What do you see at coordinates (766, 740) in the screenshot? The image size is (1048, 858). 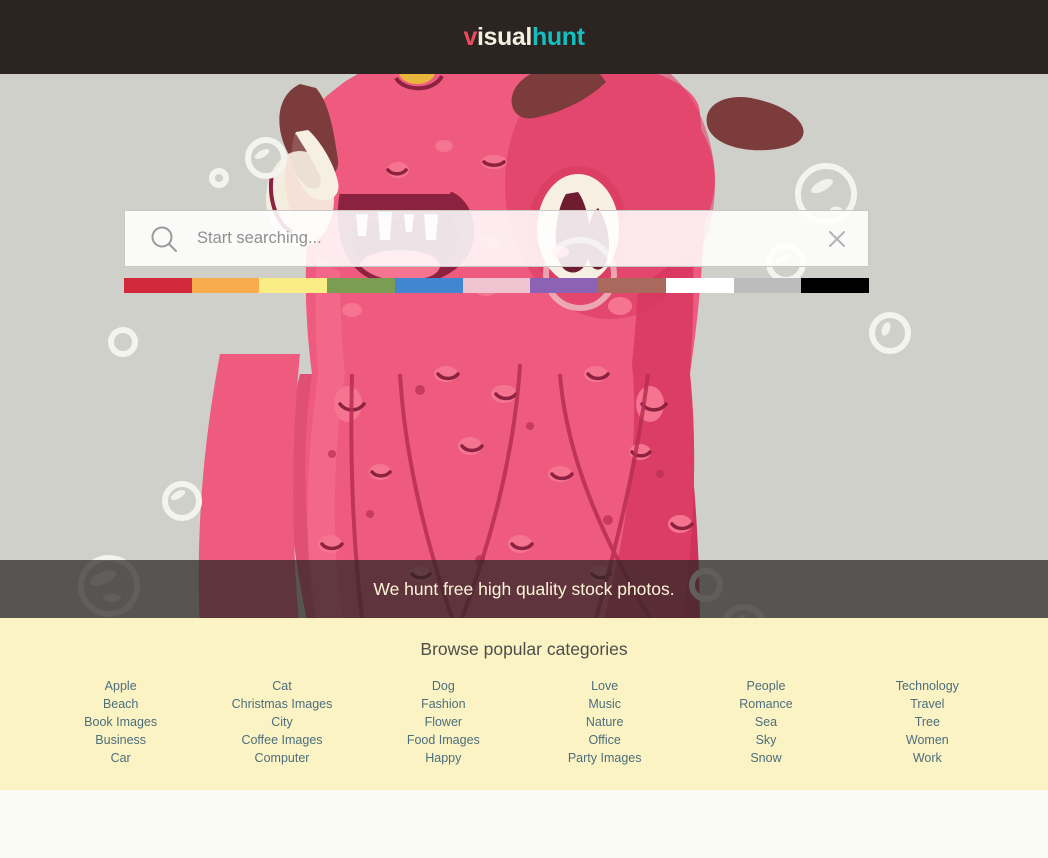 I see `category-link: Sky` at bounding box center [766, 740].